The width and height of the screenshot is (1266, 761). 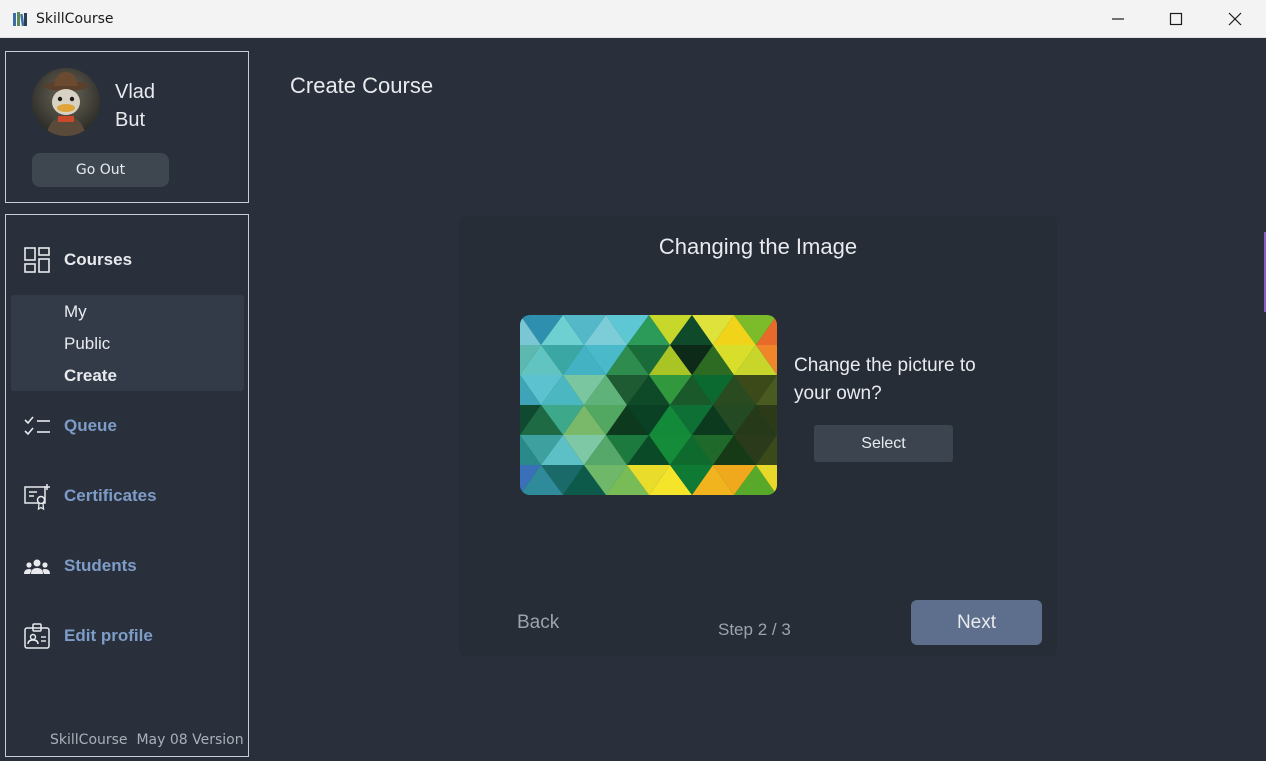 I want to click on select-image-button: Select, so click(x=883, y=443).